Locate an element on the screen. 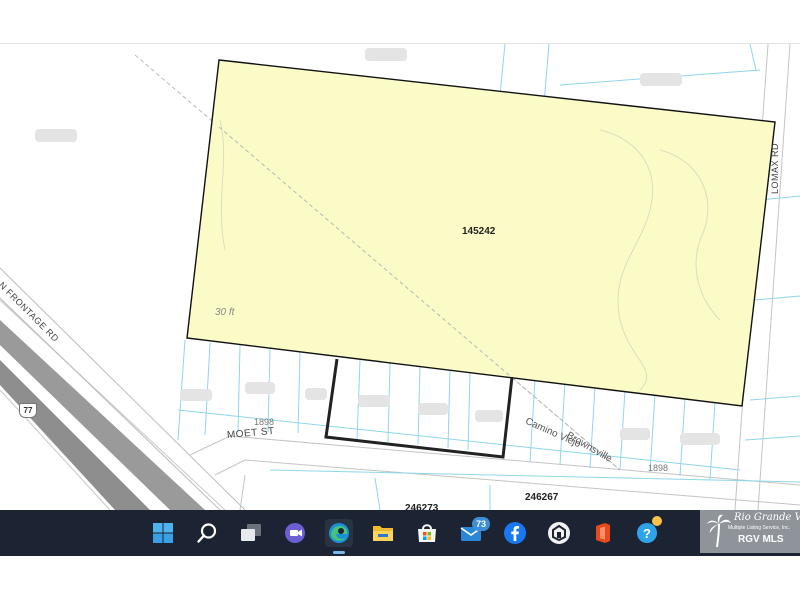  windows-start-icon is located at coordinates (163, 533).